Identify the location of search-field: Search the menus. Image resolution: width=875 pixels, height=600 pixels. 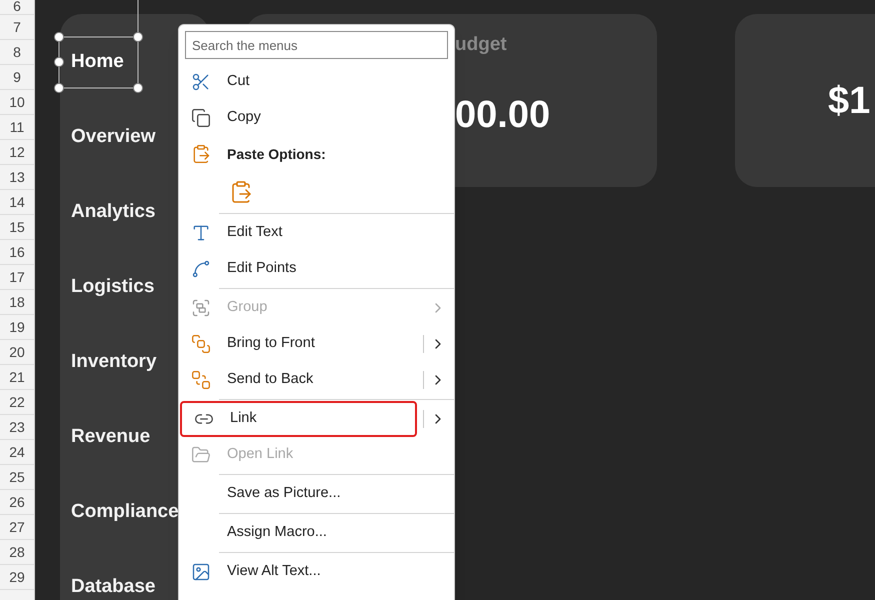
(316, 45).